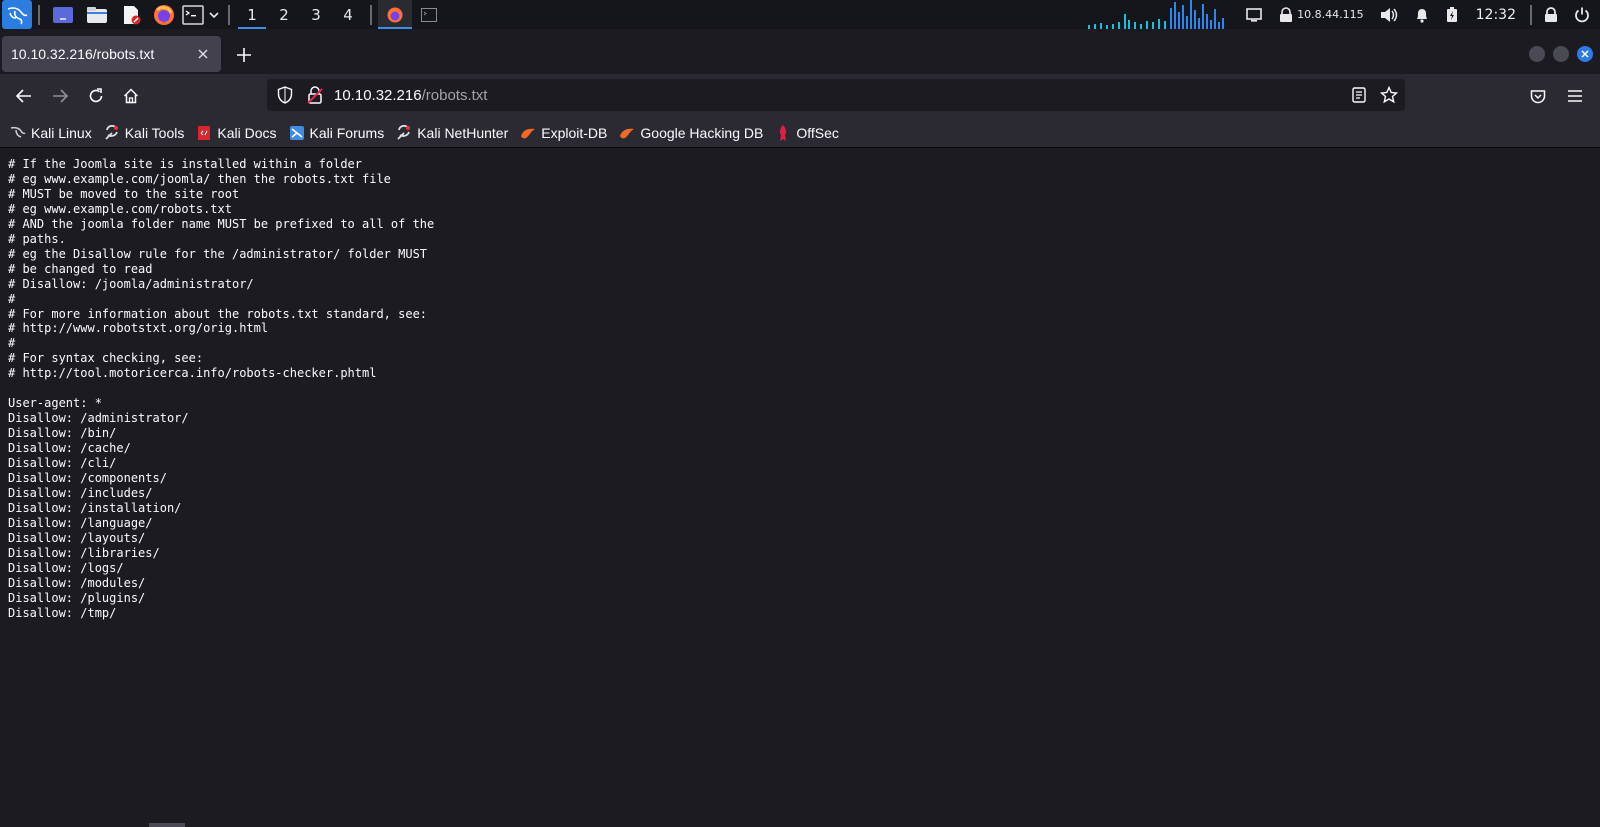 This screenshot has width=1600, height=827. I want to click on vpn-network-indicator: 10.8.44.115, so click(1320, 14).